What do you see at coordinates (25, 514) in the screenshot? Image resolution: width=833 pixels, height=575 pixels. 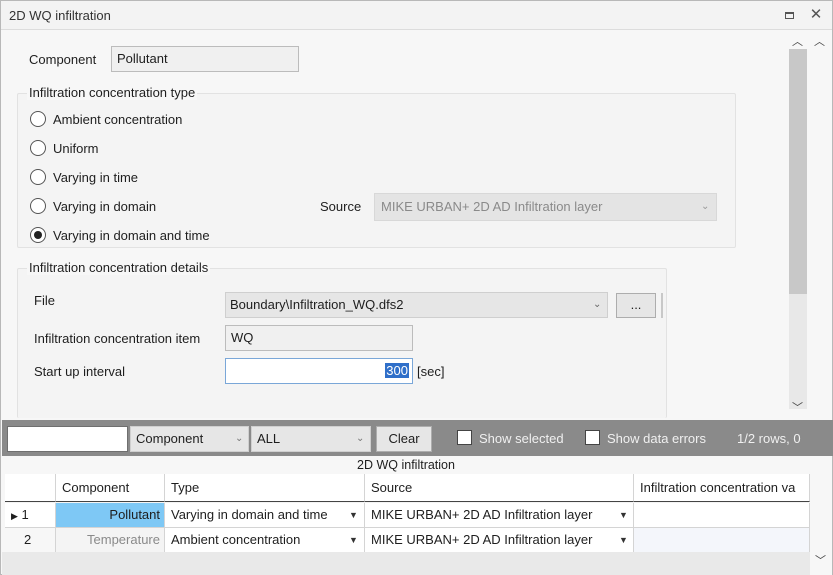 I see `row-index: 1` at bounding box center [25, 514].